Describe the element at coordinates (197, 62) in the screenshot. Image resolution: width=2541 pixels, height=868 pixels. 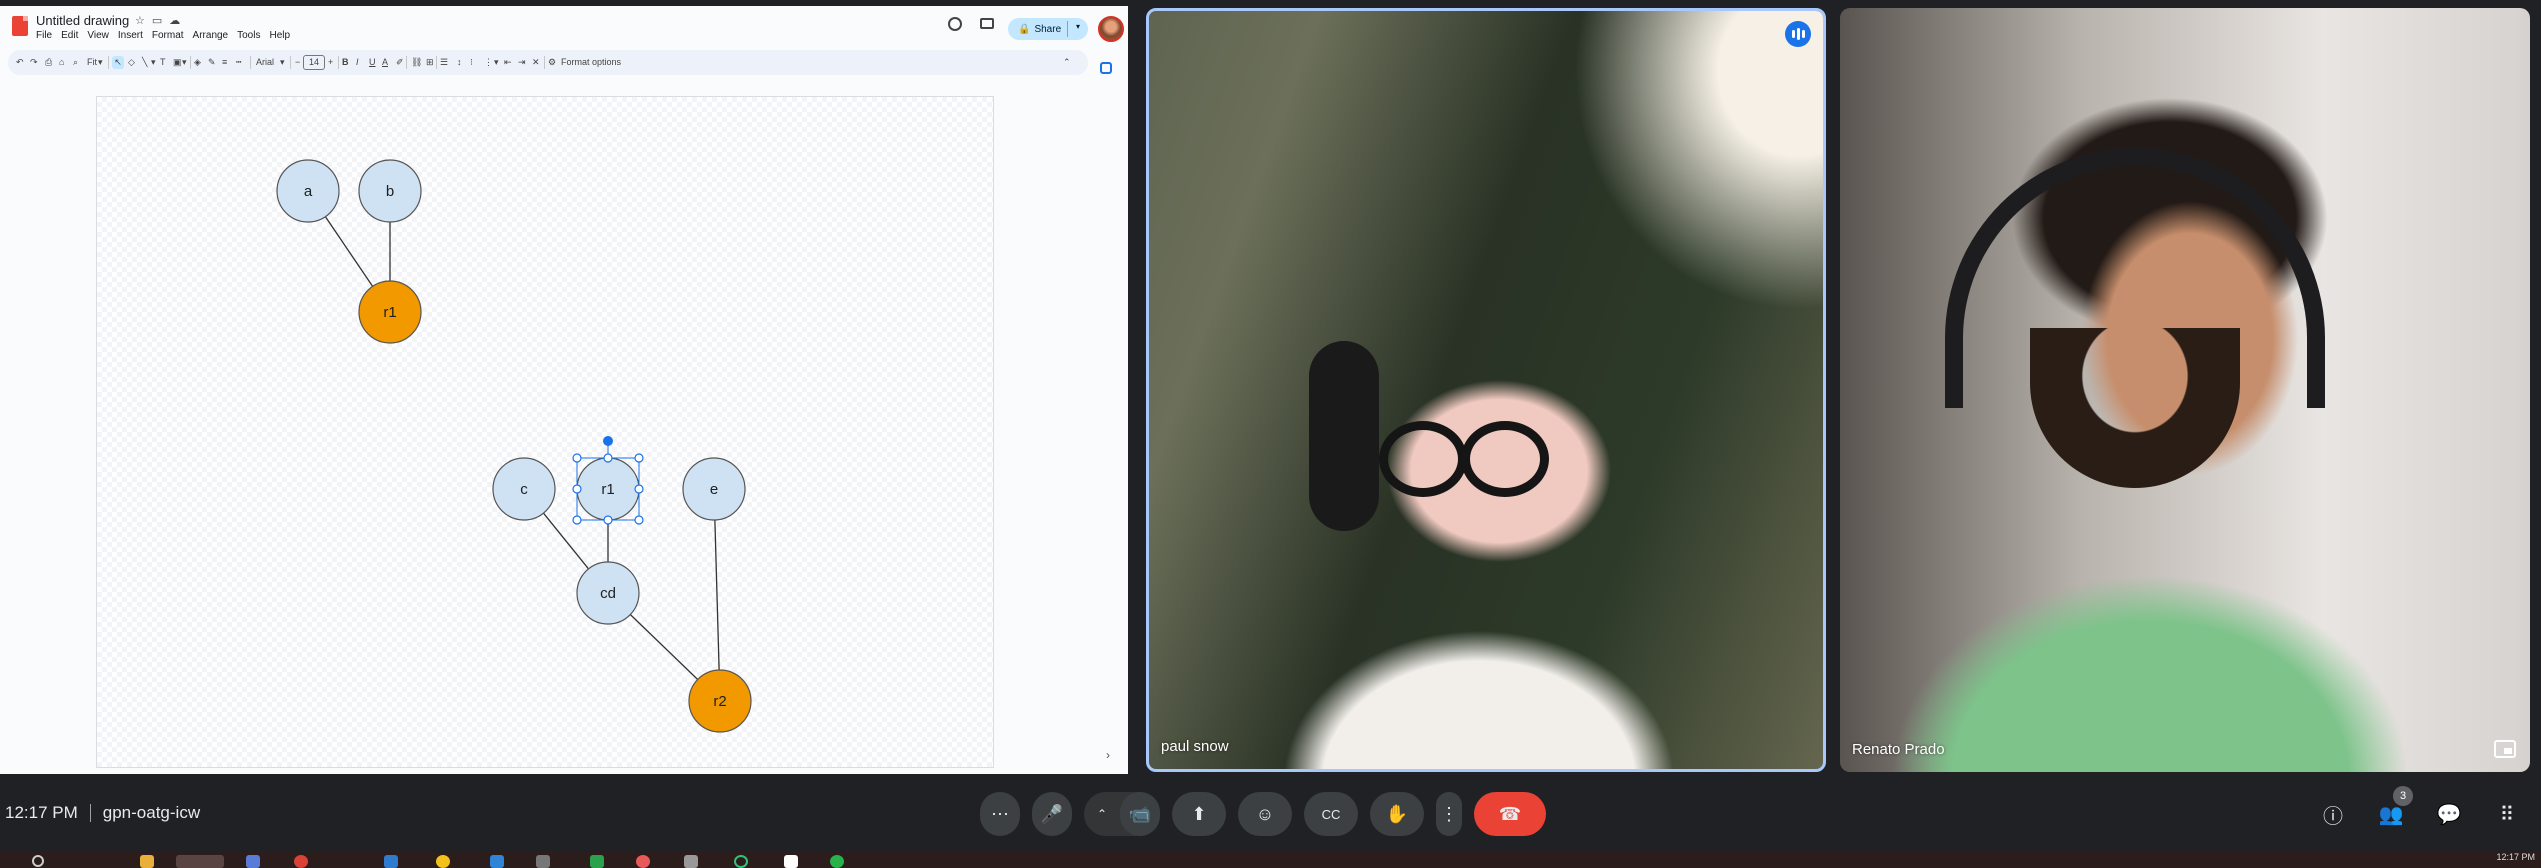
I see `fill-color-icon: ◈` at that location.